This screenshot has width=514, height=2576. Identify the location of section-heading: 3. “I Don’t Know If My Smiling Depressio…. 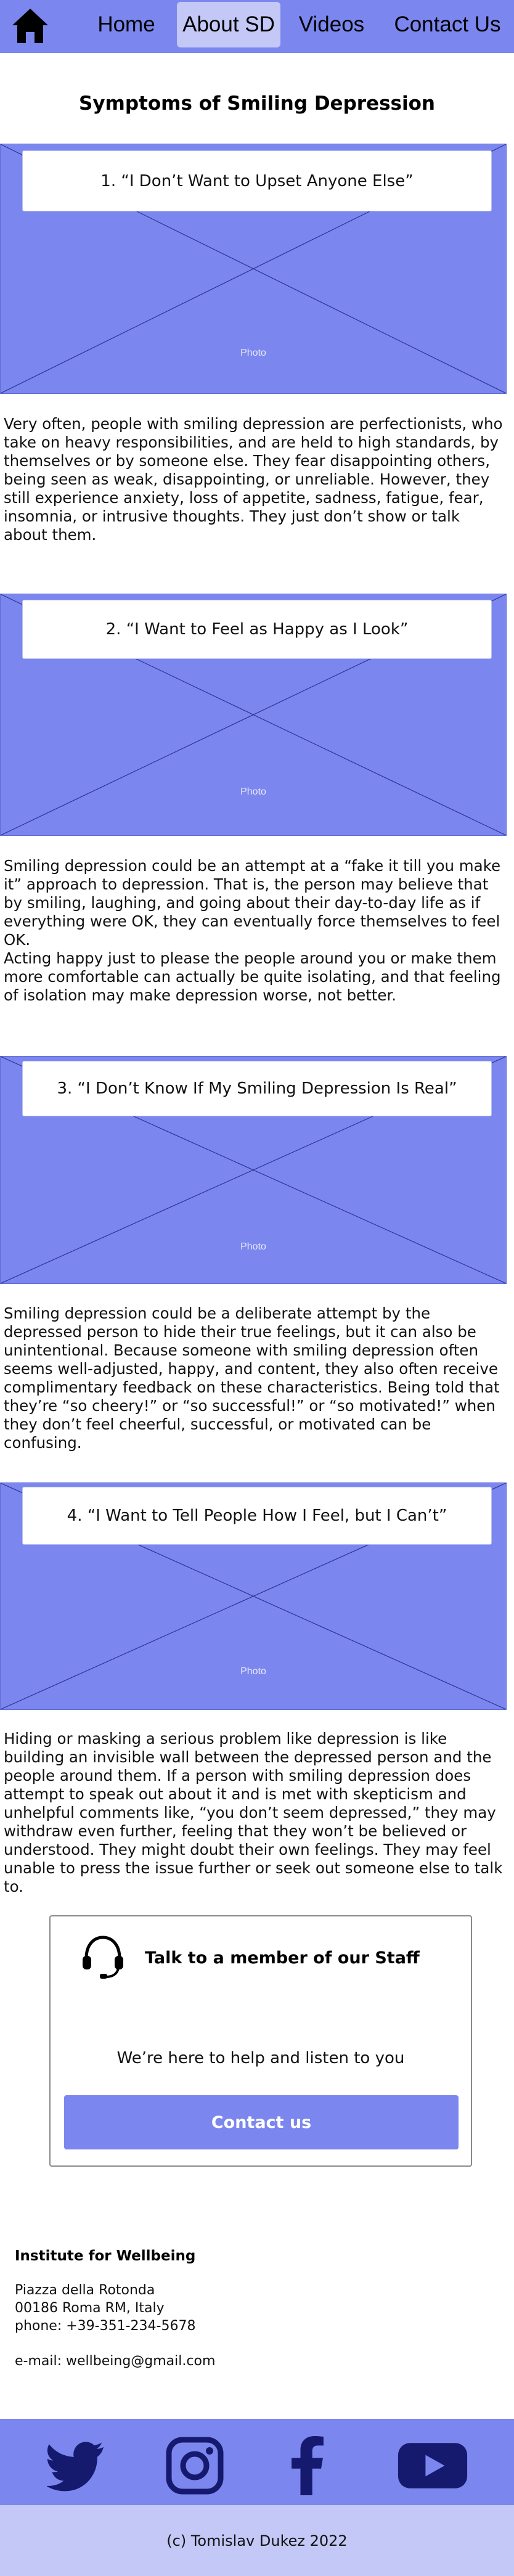
(257, 1088).